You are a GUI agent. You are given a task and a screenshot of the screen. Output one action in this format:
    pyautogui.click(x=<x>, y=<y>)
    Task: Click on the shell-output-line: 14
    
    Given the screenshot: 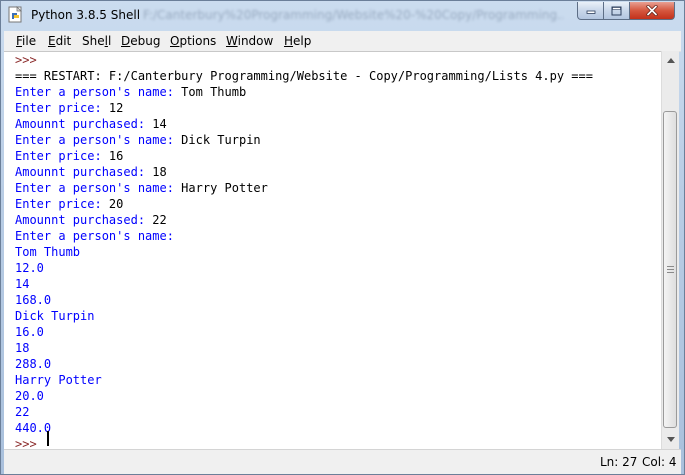 What is the action you would take?
    pyautogui.click(x=22, y=284)
    